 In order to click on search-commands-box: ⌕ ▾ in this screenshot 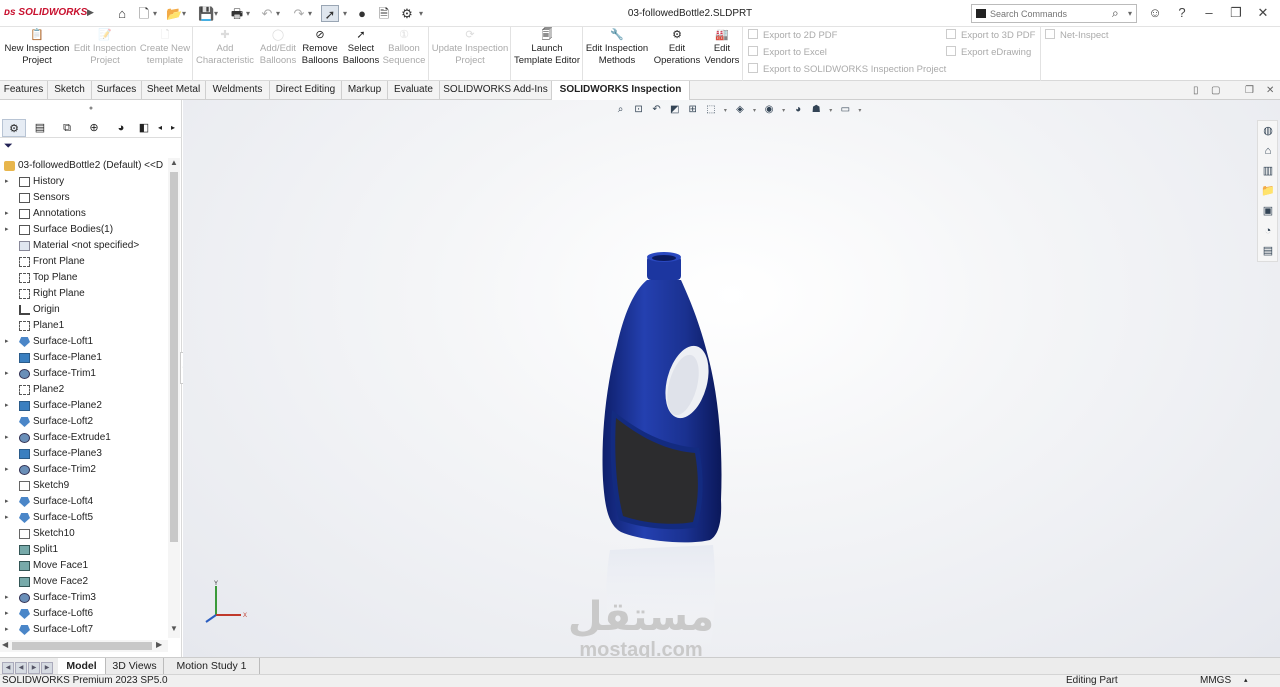, I will do `click(1054, 13)`.